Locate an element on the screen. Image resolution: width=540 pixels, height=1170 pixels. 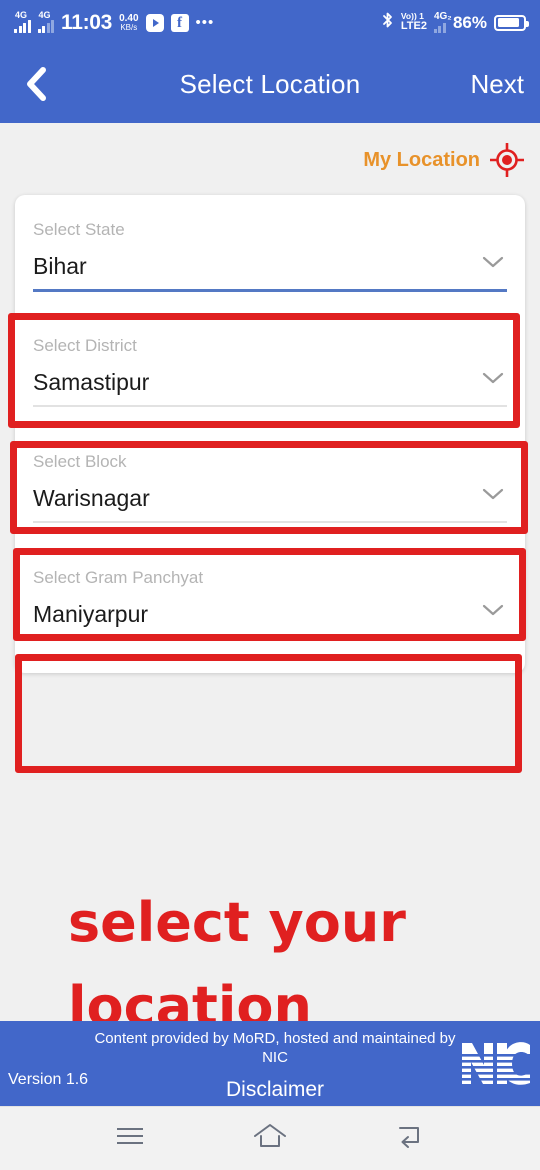
select-district-underline is located at coordinates (270, 406).